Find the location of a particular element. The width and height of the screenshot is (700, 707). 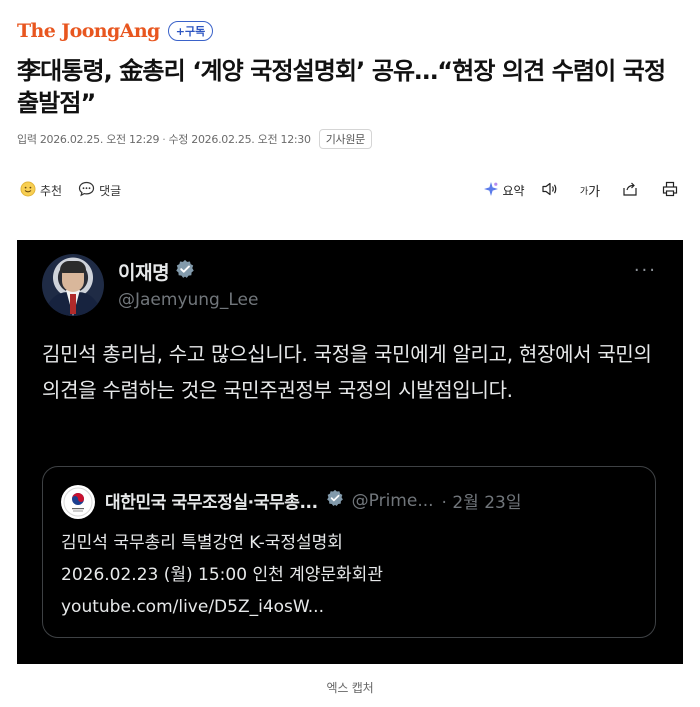

quoted-tweet-date: · 2월 23일 is located at coordinates (481, 503).